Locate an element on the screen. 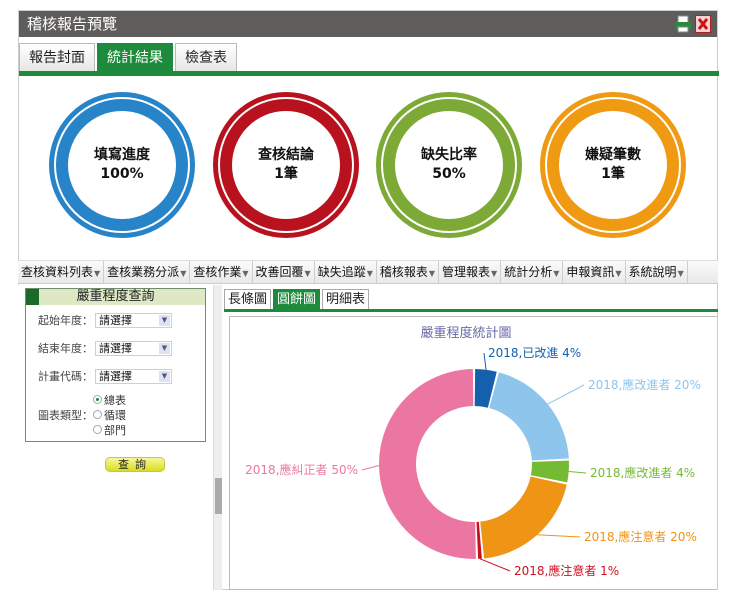 Image resolution: width=732 pixels, height=600 pixels. report-tabs: 報告封面 統計結果 檢查表 is located at coordinates (128, 57).